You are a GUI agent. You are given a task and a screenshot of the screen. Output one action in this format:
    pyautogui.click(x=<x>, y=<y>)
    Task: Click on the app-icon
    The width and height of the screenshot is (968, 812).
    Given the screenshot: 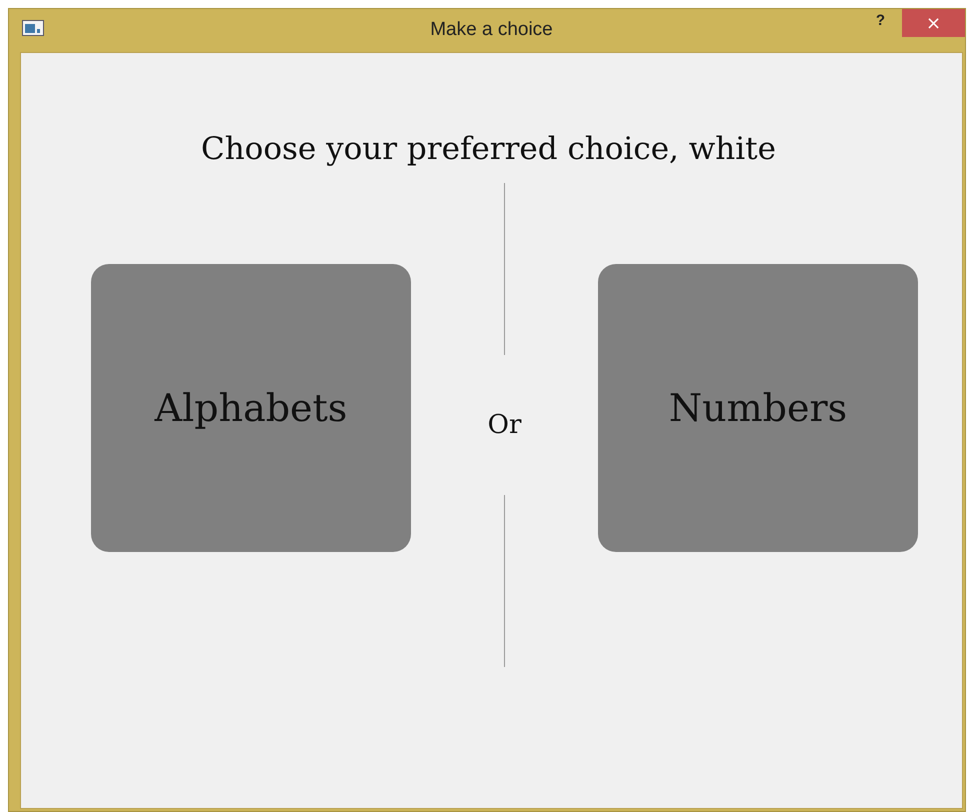 What is the action you would take?
    pyautogui.click(x=33, y=28)
    